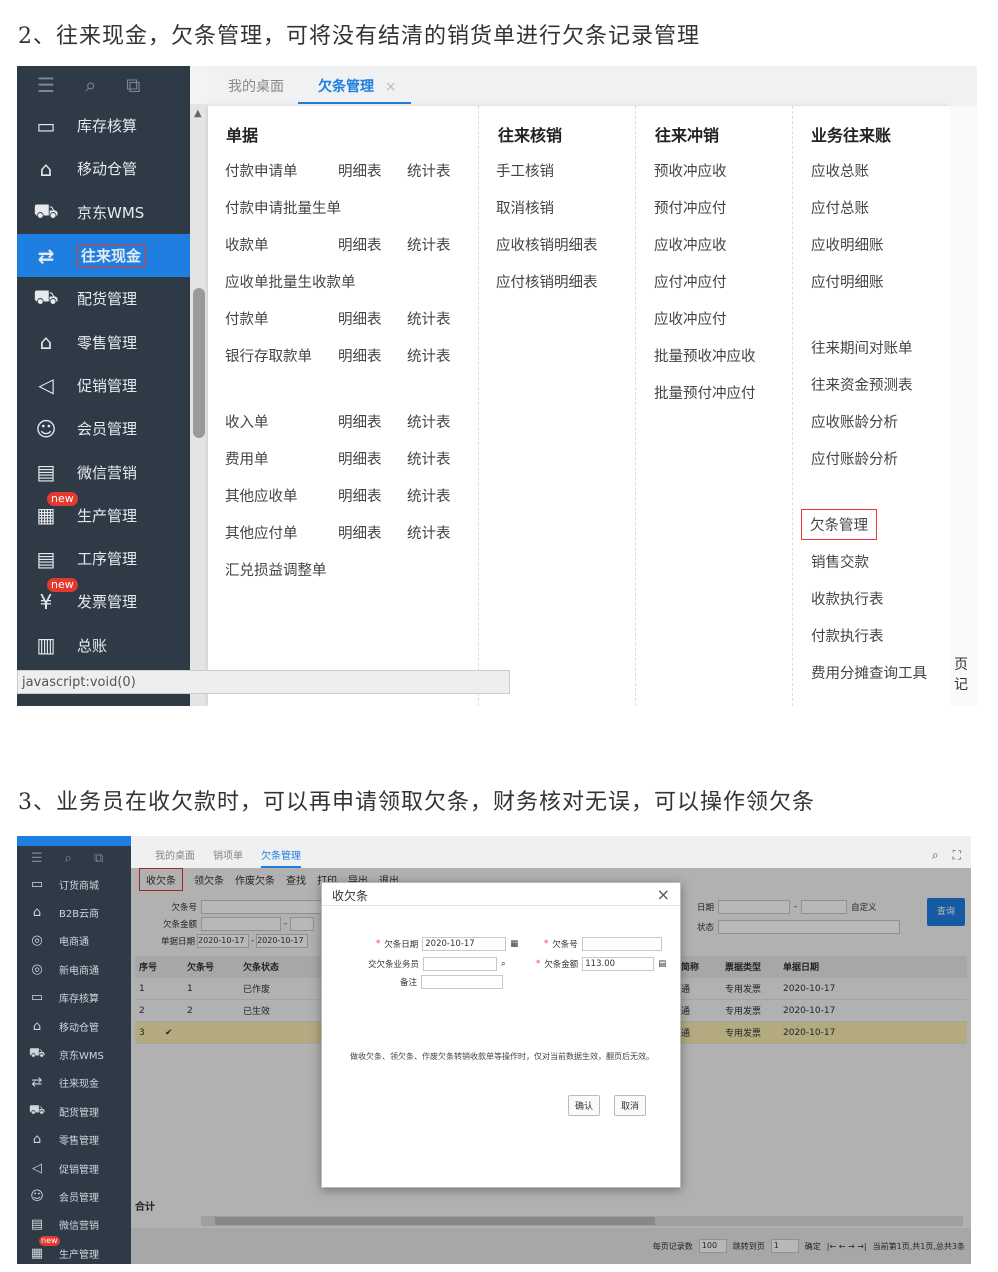  What do you see at coordinates (547, 281) in the screenshot?
I see `menu-link: 应付核销明细表` at bounding box center [547, 281].